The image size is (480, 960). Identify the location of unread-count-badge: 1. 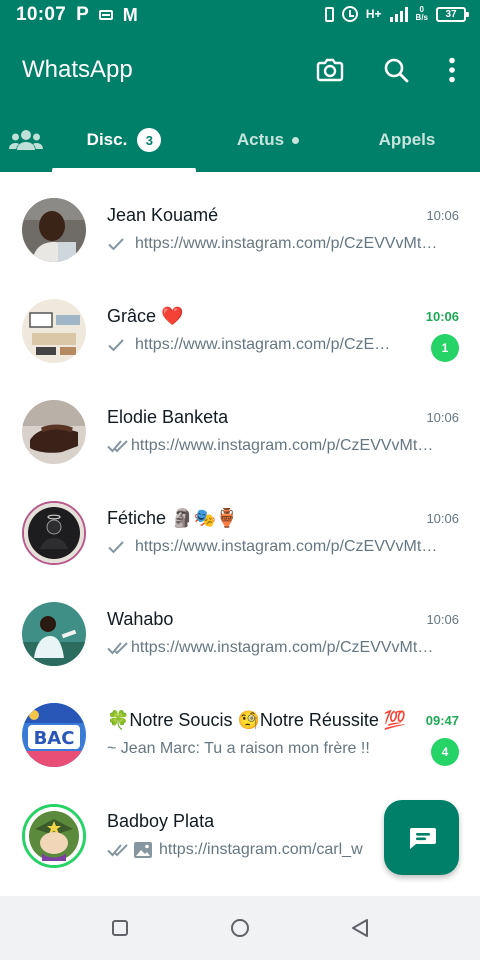
(445, 348).